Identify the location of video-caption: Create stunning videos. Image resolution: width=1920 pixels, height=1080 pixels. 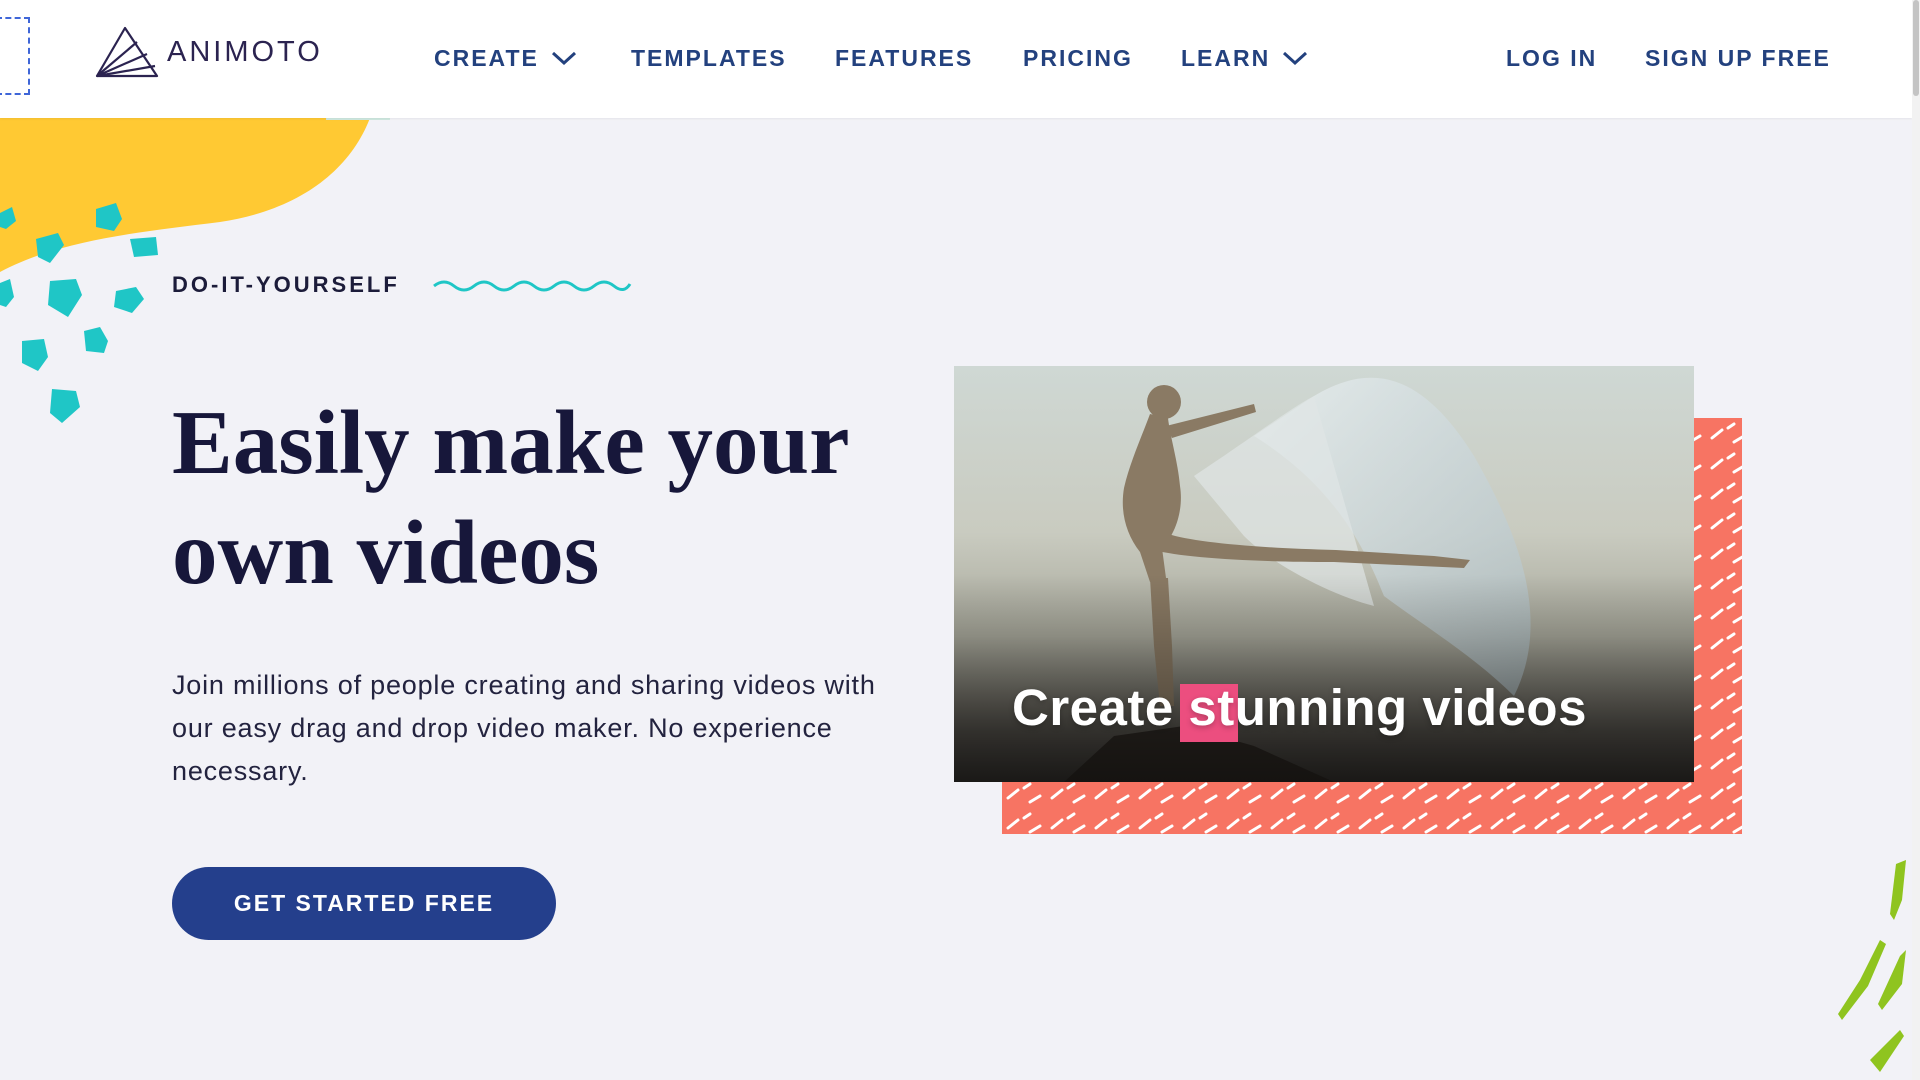
(1299, 707).